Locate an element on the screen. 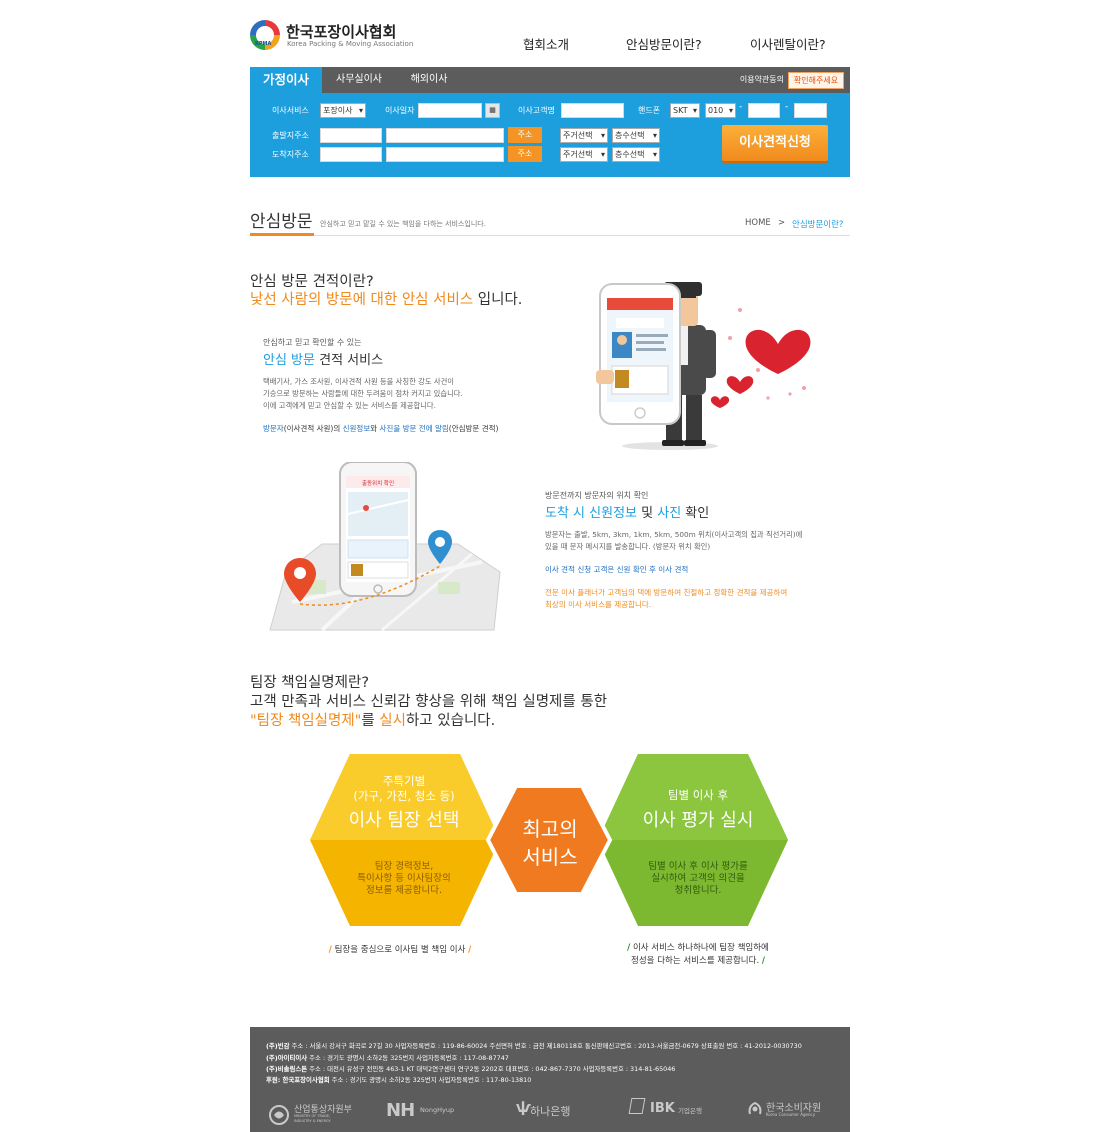 The height and width of the screenshot is (1132, 1100). section3-line3-highlight: "팀장 책임실명제" is located at coordinates (306, 721).